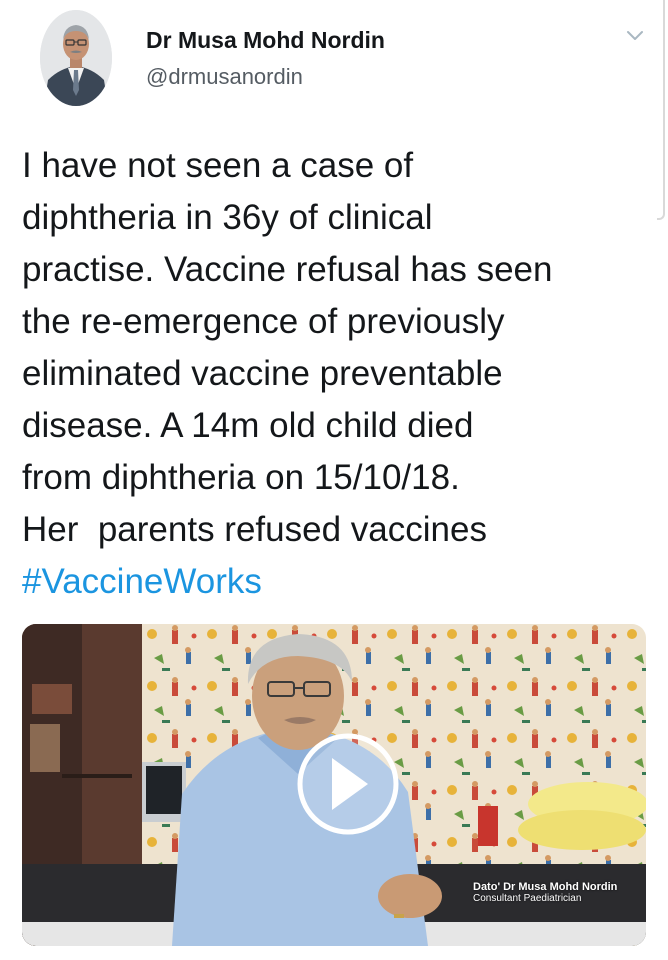  I want to click on tweet-text-line: eliminated vaccine preventable, so click(262, 373).